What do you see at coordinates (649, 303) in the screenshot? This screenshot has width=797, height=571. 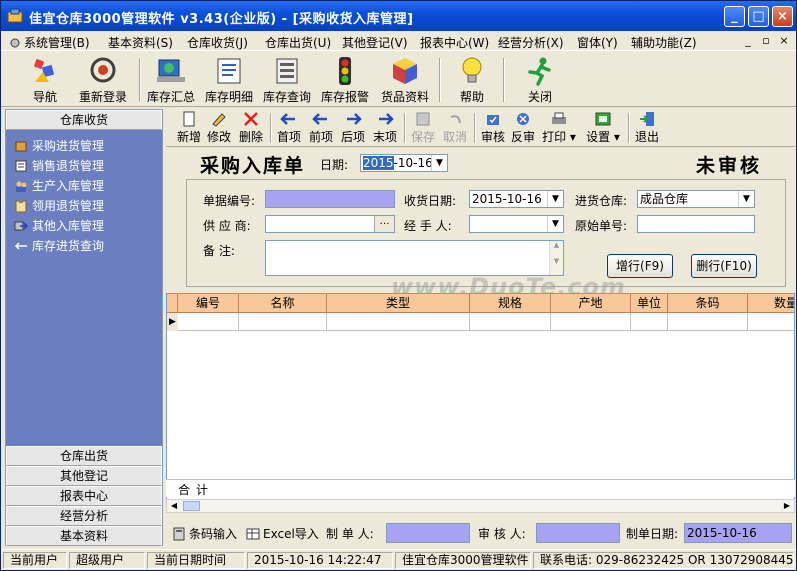 I see `column-header: 单位` at bounding box center [649, 303].